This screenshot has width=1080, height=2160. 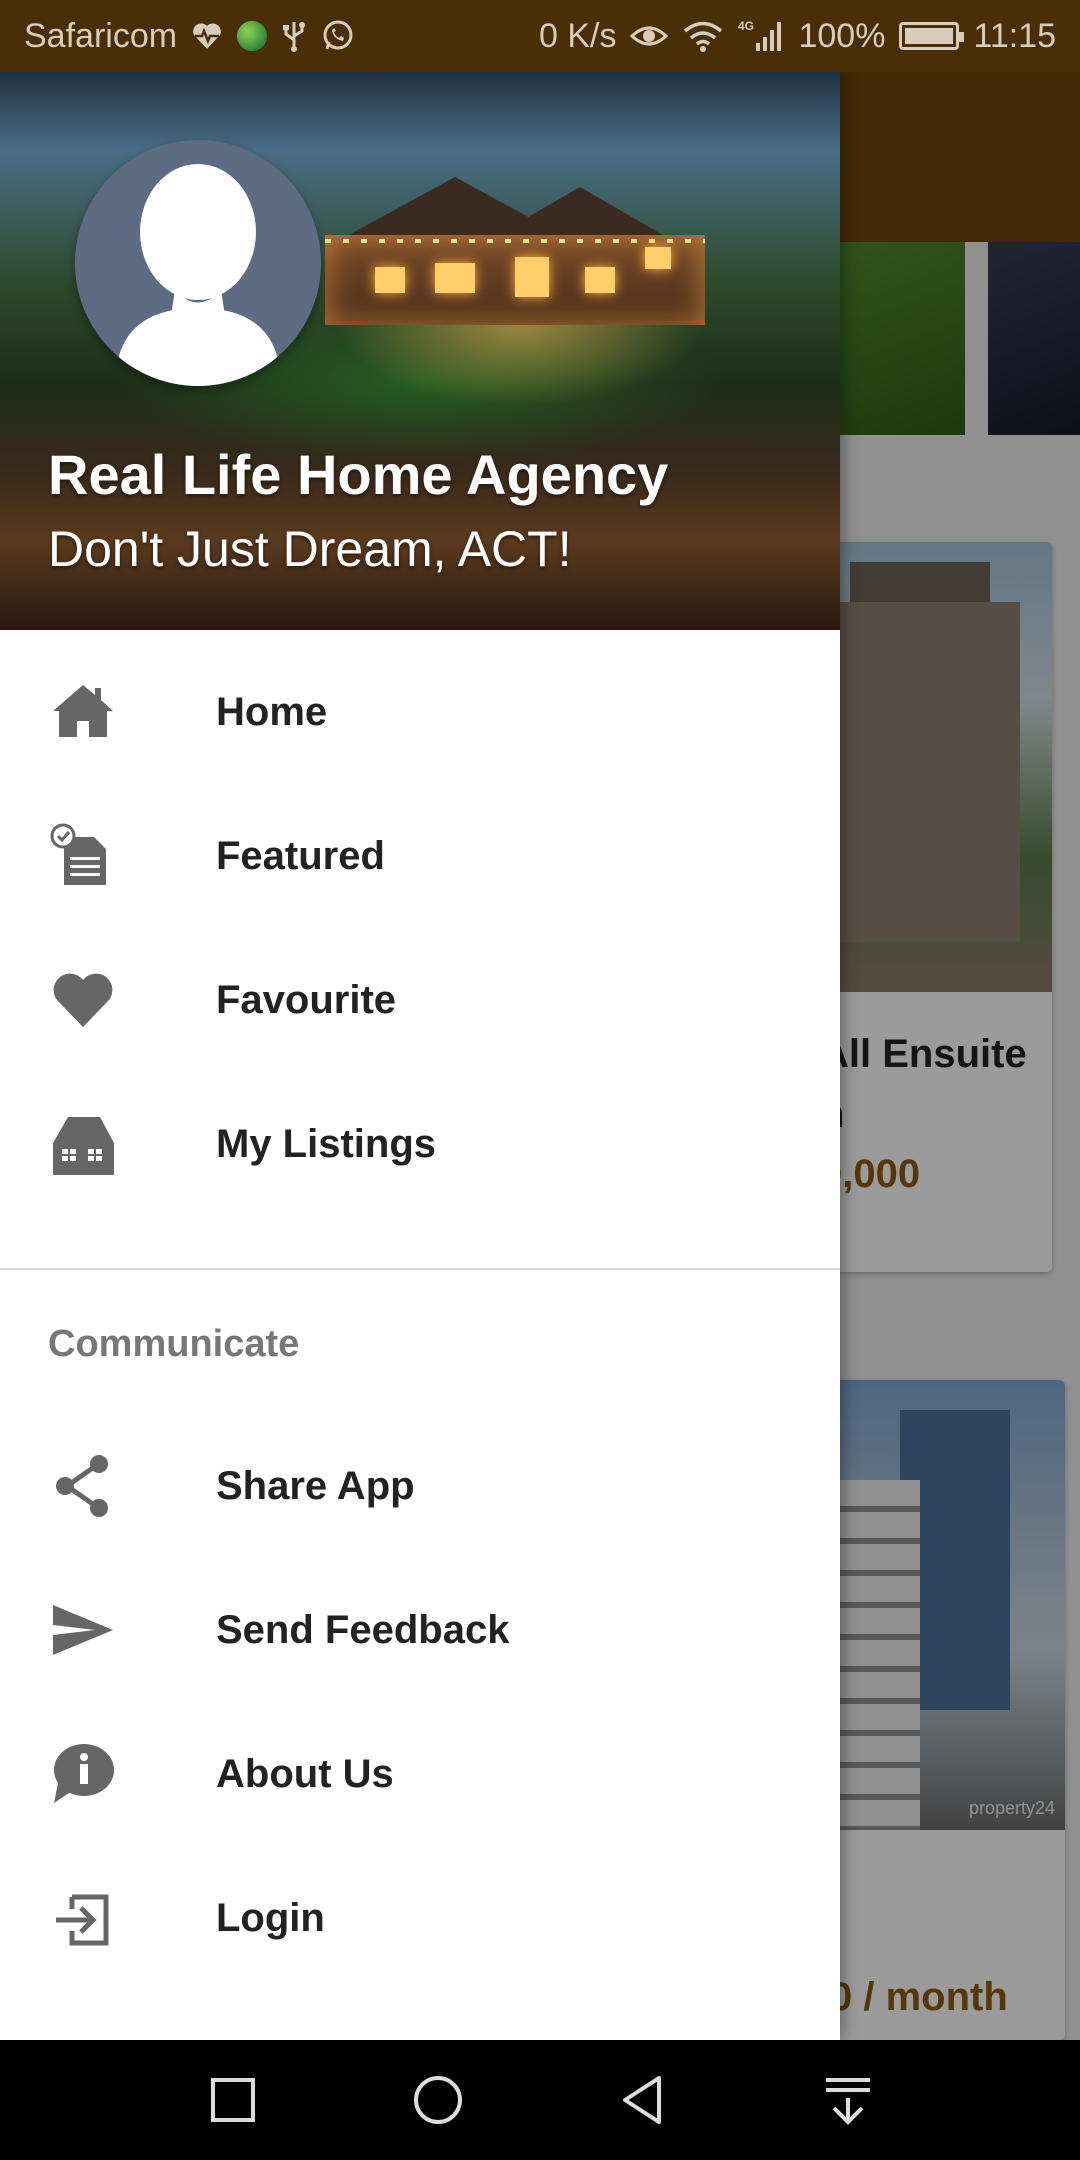 I want to click on eye-icon, so click(x=649, y=36).